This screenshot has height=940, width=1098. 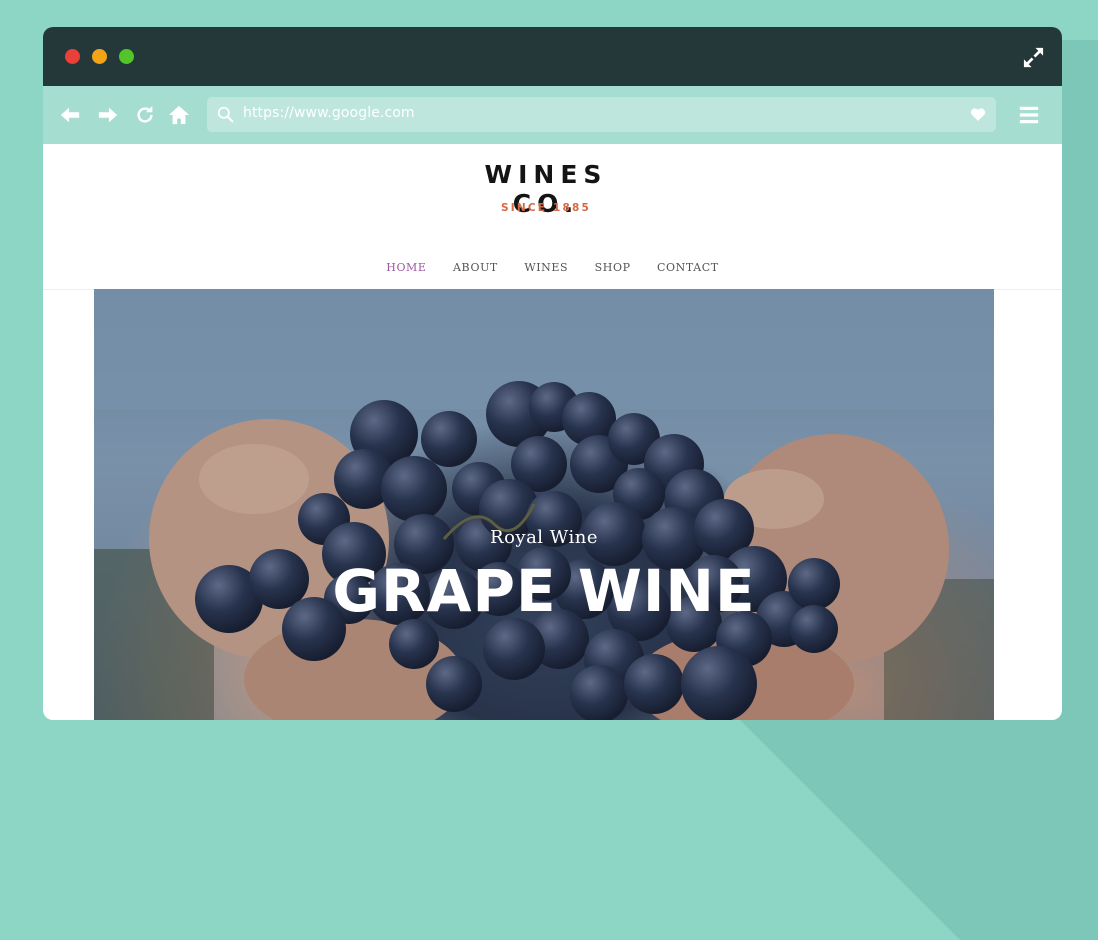 What do you see at coordinates (546, 267) in the screenshot?
I see `nav-wines: WINES` at bounding box center [546, 267].